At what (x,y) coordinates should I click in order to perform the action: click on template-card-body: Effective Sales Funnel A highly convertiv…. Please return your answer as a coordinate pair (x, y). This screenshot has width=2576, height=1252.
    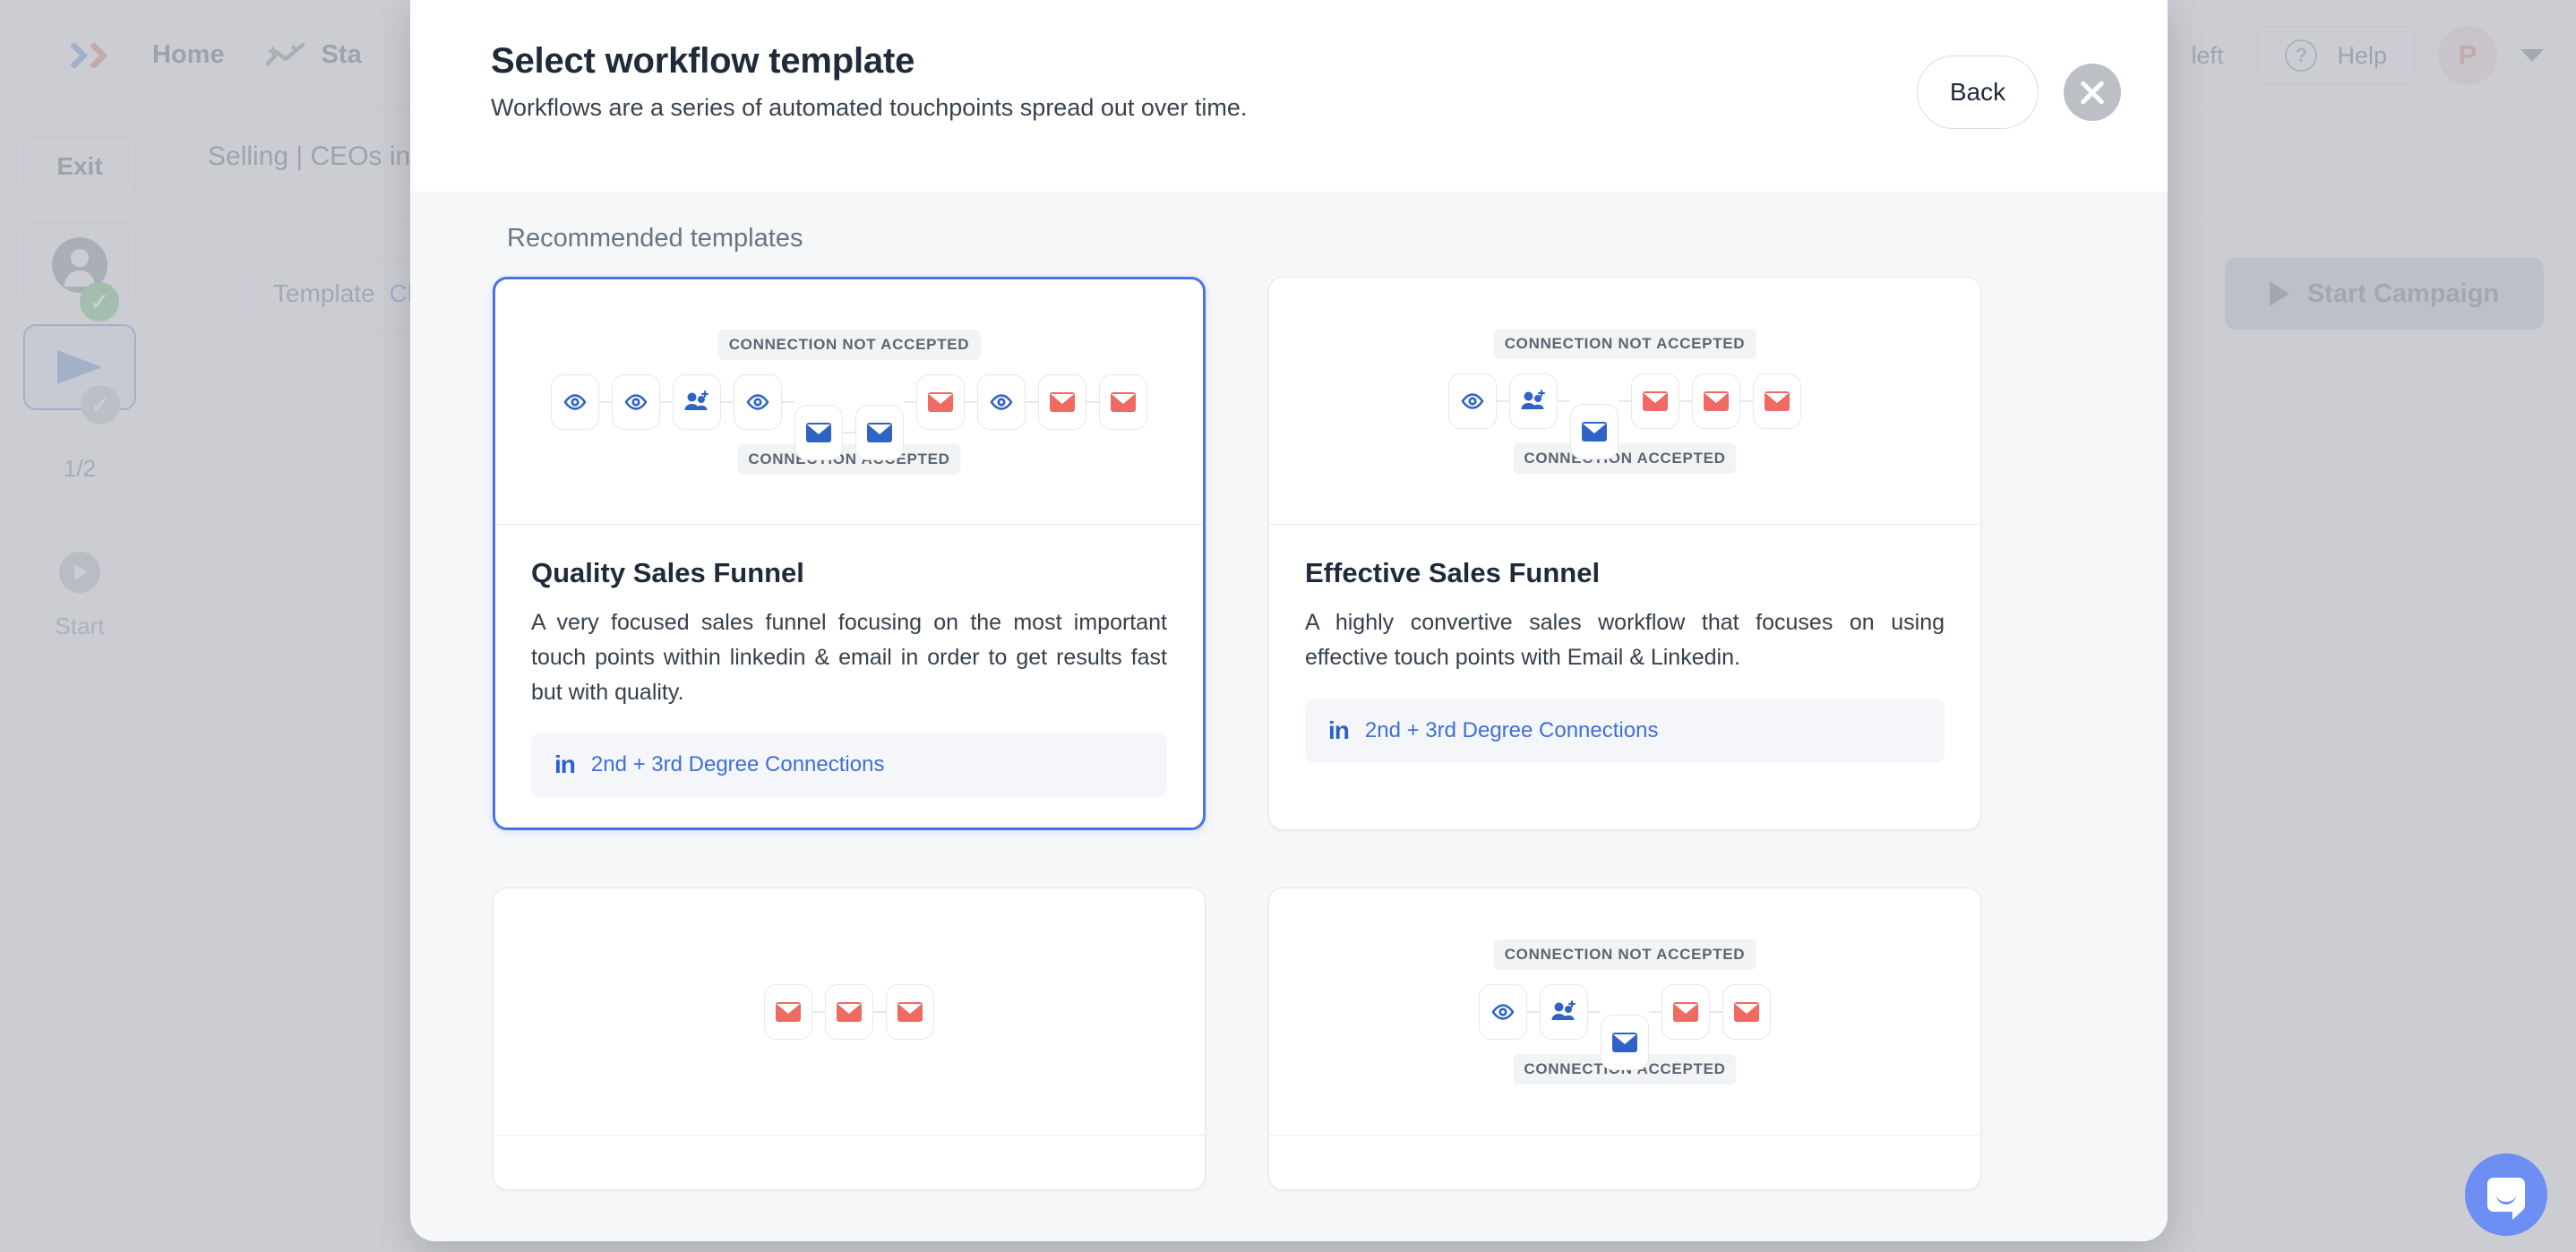
    Looking at the image, I should click on (1624, 659).